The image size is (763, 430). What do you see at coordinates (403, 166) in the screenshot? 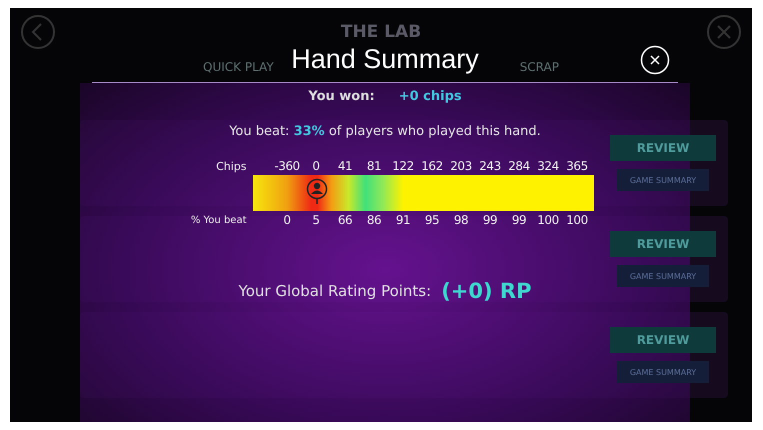
I see `chips-tick: 122` at bounding box center [403, 166].